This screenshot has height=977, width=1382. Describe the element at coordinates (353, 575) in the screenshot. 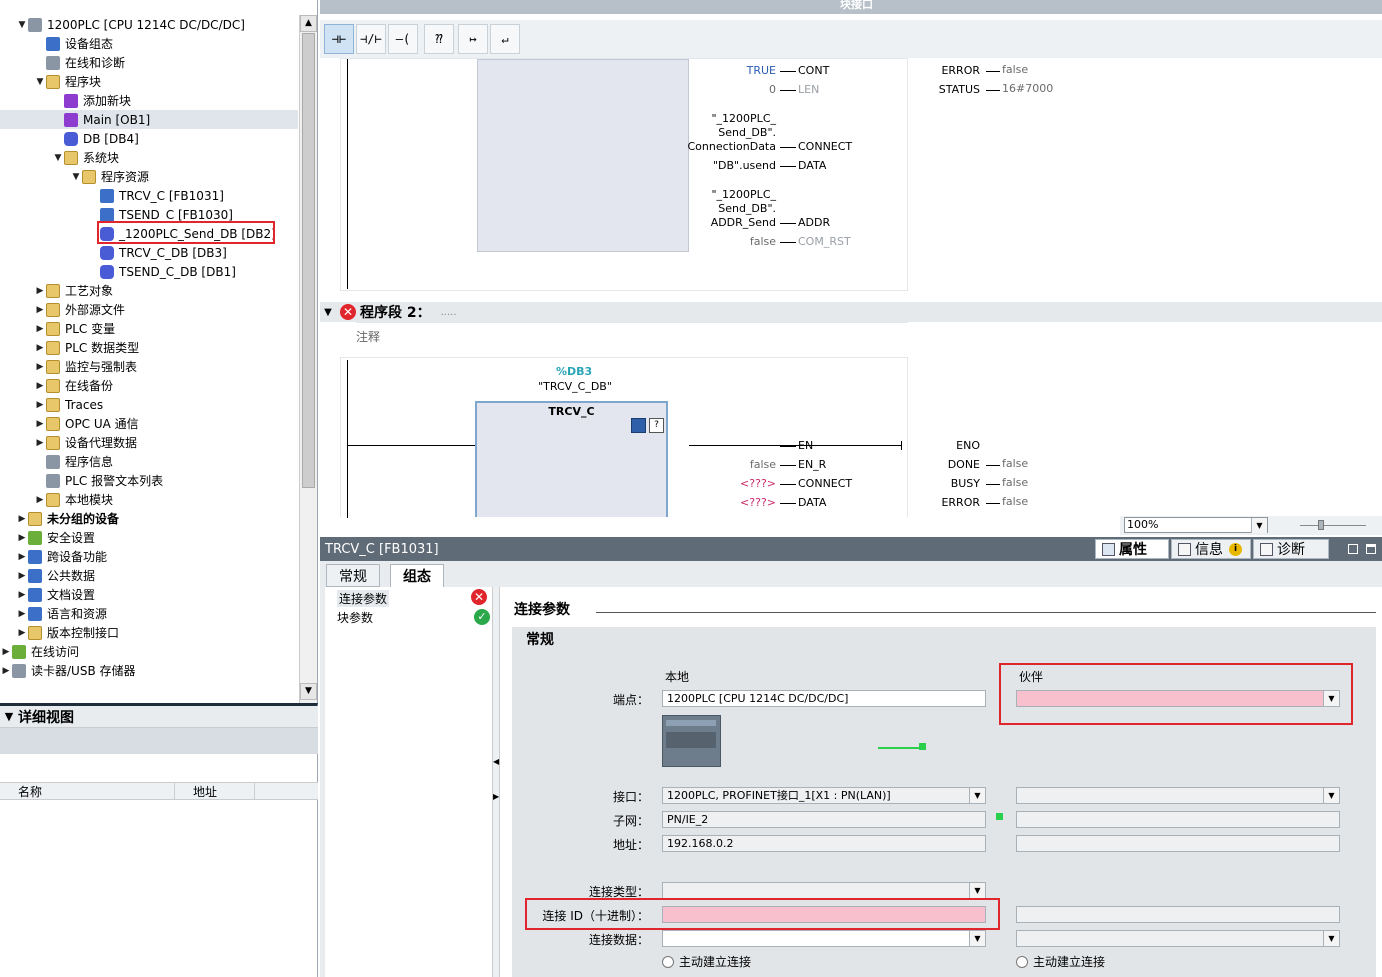

I see `tab-general: 常规` at that location.